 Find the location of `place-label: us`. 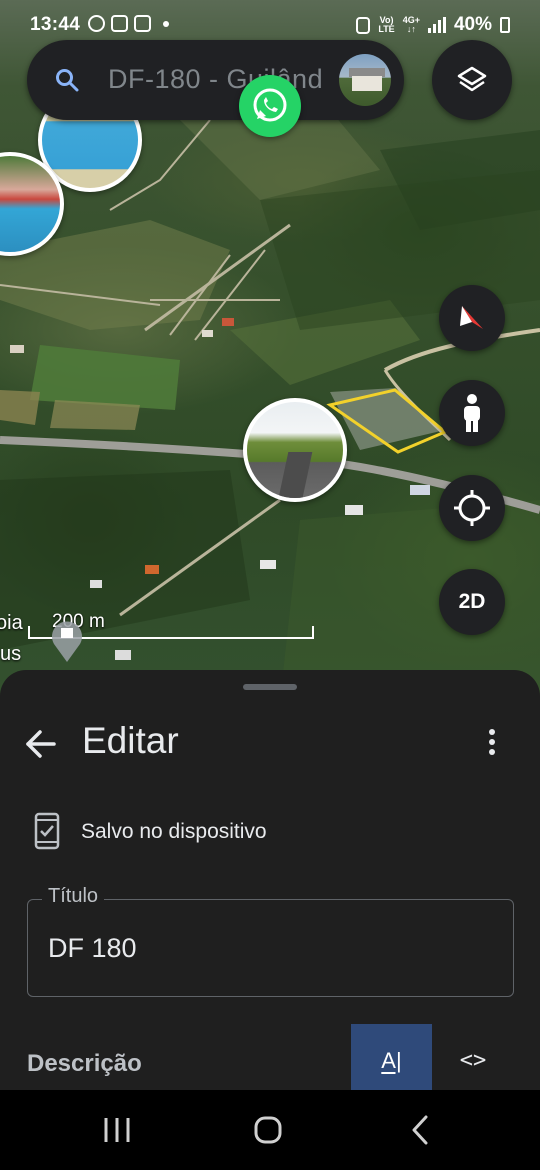

place-label: us is located at coordinates (10, 654).